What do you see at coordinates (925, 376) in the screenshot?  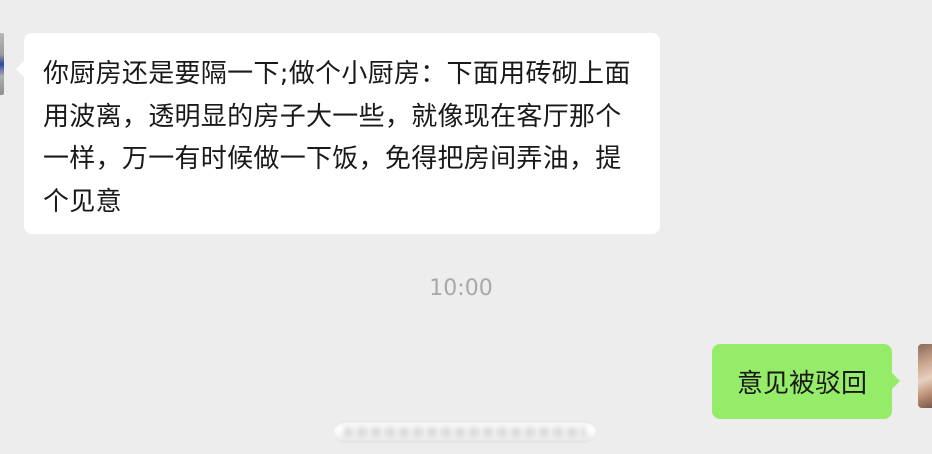 I see `user-avatar` at bounding box center [925, 376].